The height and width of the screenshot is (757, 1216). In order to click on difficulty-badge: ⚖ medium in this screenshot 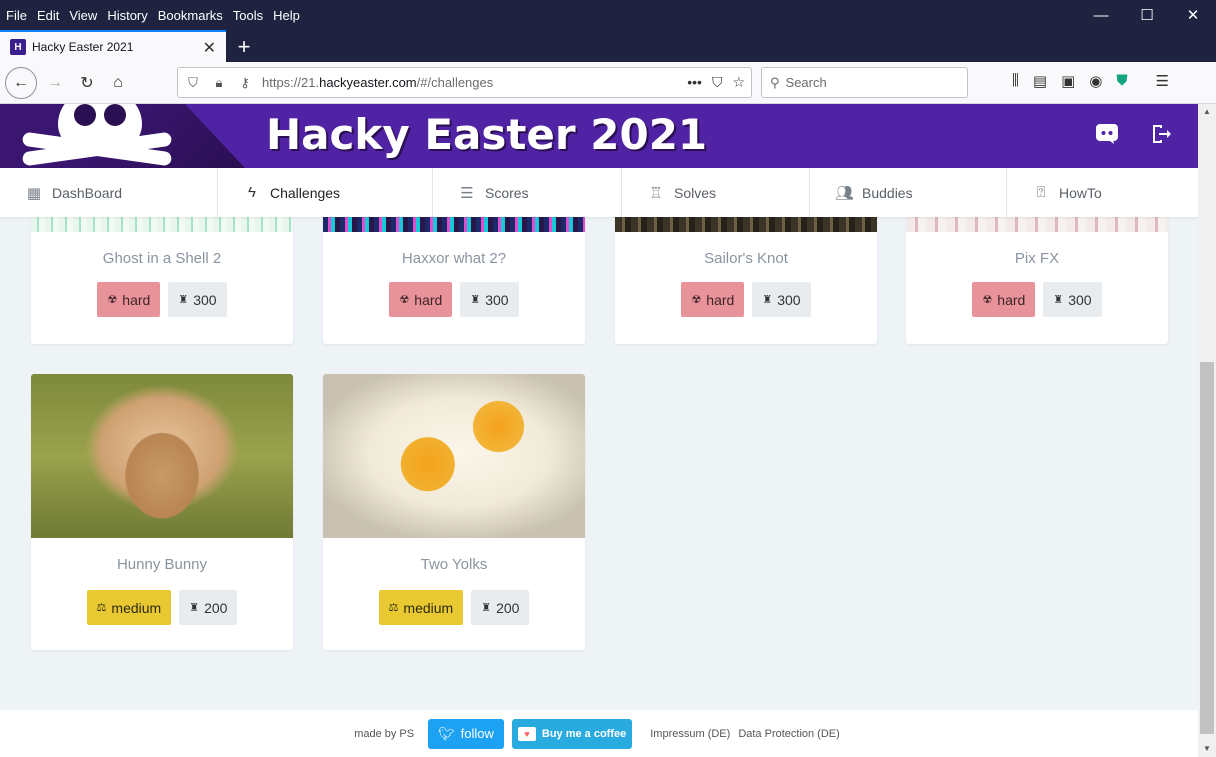, I will do `click(421, 607)`.